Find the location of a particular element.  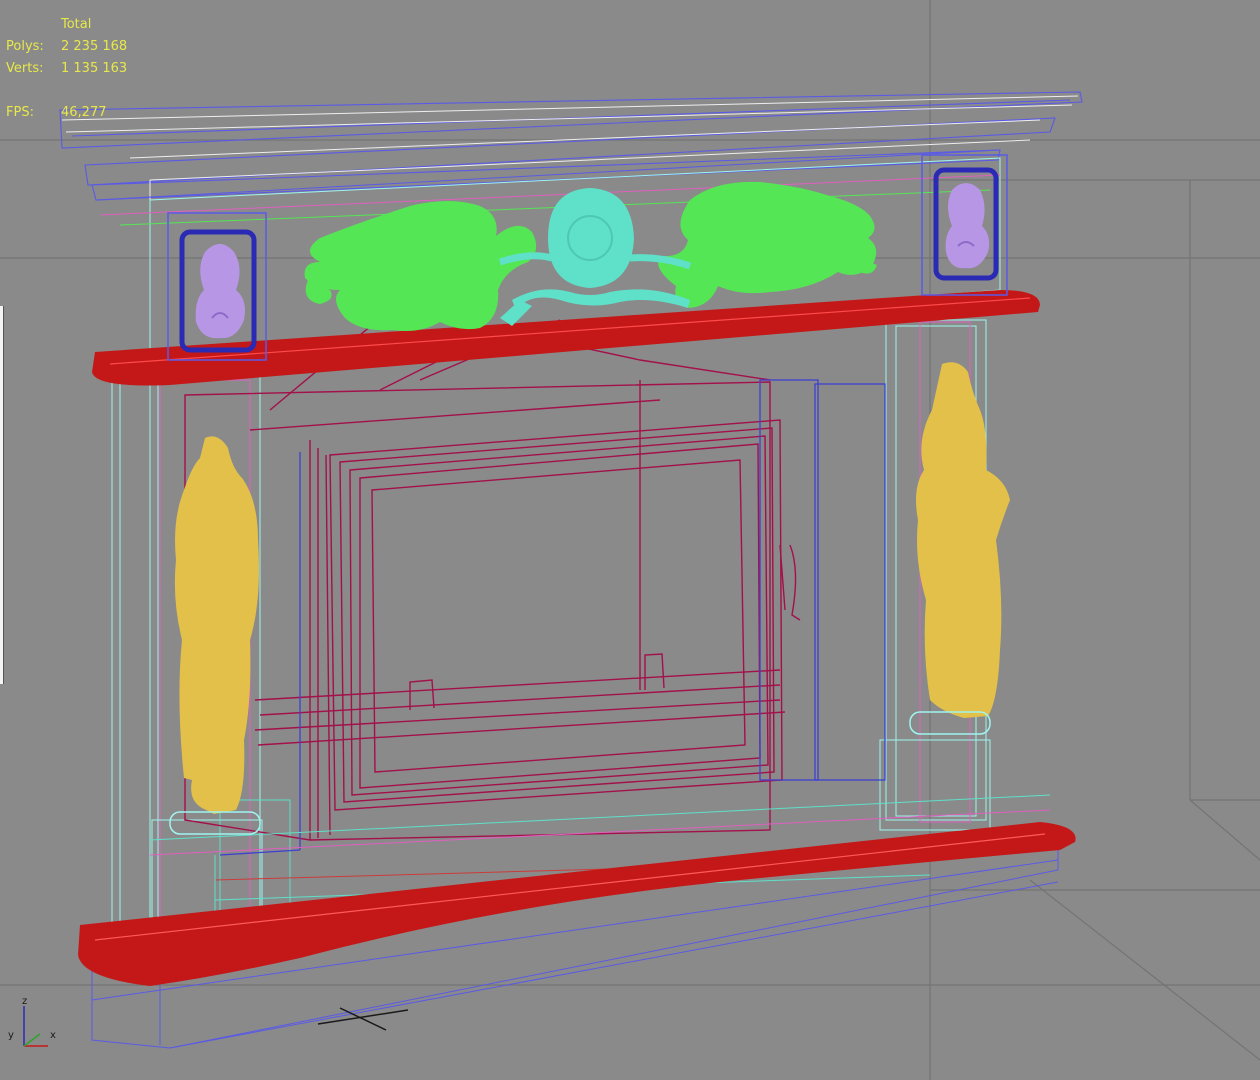

axis-z-label: z is located at coordinates (24, 1001).